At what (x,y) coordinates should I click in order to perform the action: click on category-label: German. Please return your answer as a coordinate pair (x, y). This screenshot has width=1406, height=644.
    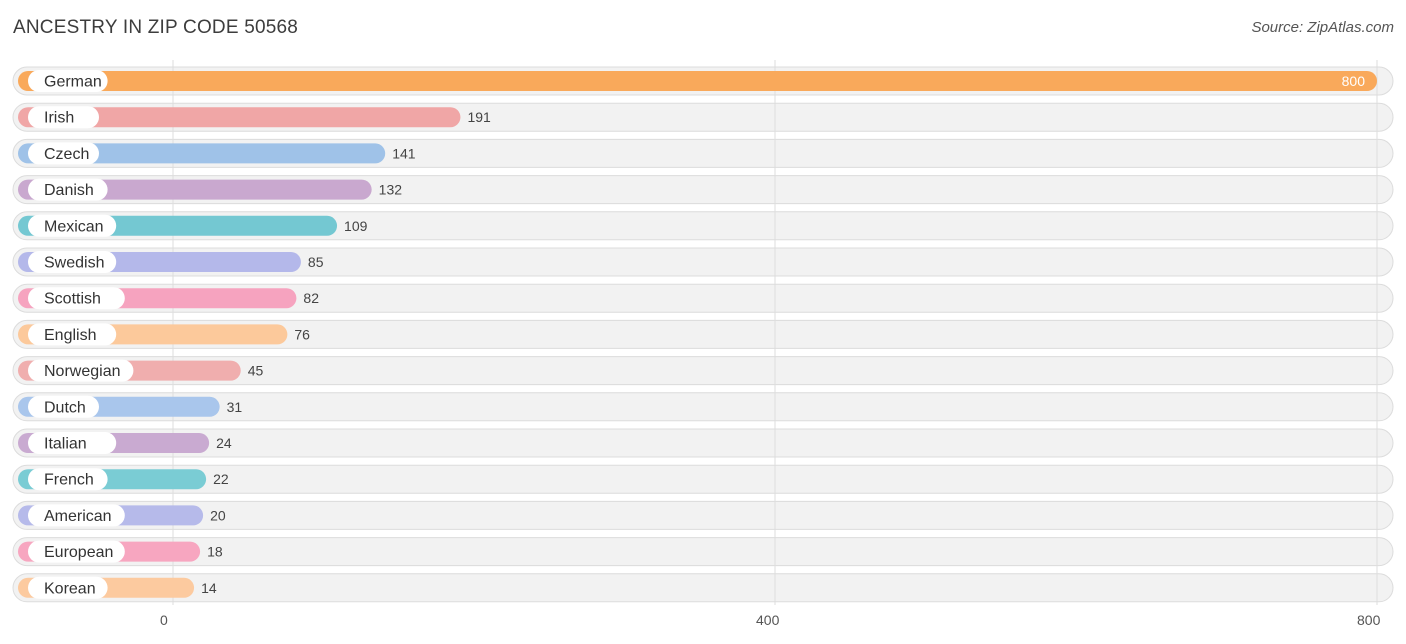
    Looking at the image, I should click on (73, 82).